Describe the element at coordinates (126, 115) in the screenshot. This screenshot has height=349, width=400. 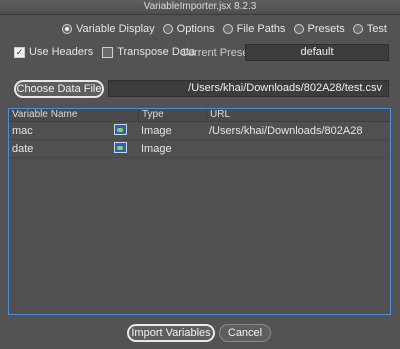
I see `header-icon` at that location.